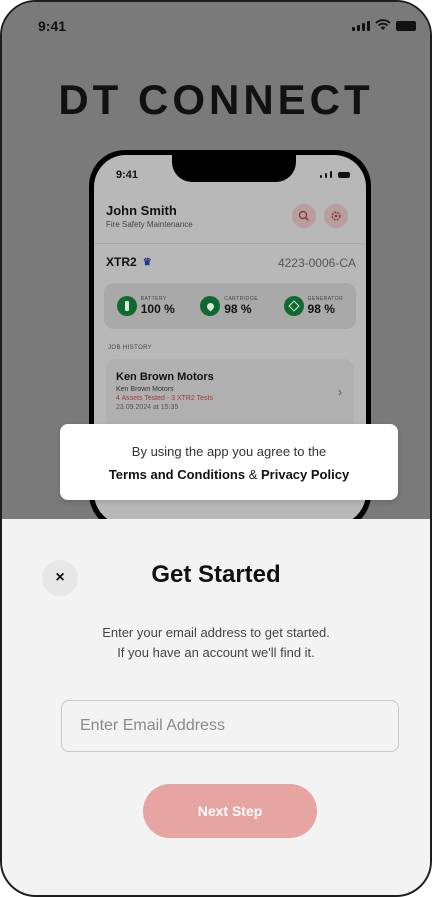 Image resolution: width=432 pixels, height=897 pixels. What do you see at coordinates (147, 262) in the screenshot?
I see `crown-icon: ♛` at bounding box center [147, 262].